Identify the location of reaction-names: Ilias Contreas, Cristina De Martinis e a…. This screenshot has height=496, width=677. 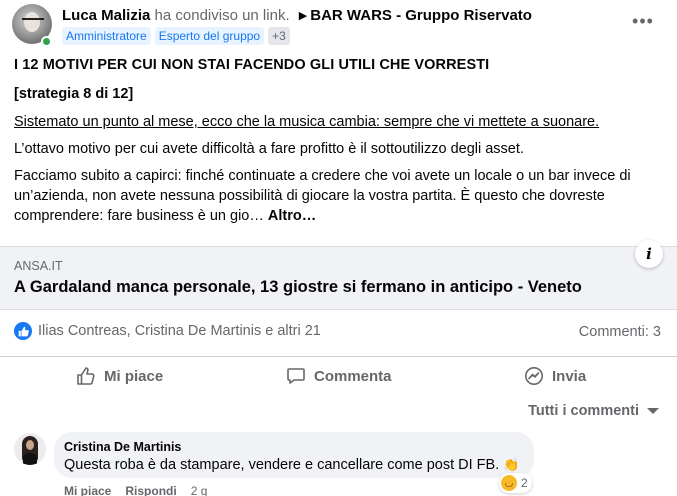
(179, 331).